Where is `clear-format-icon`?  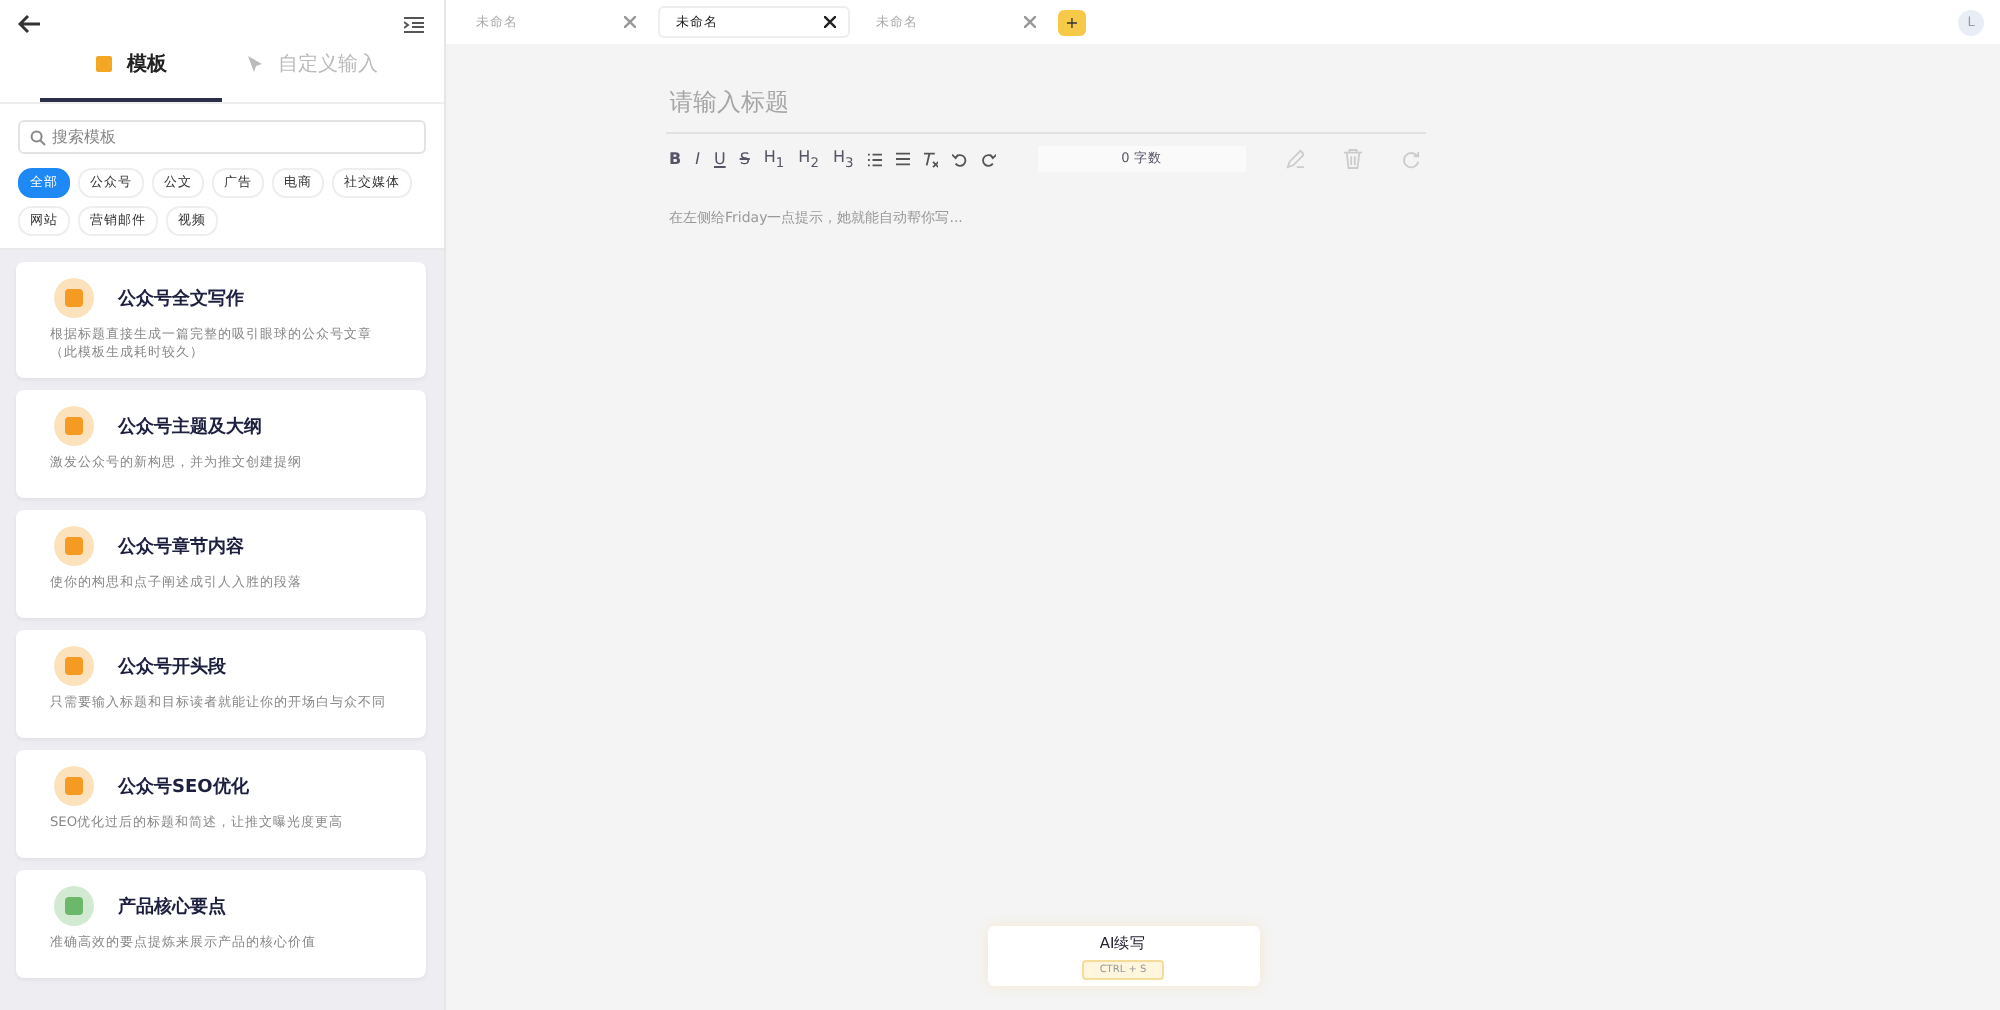 clear-format-icon is located at coordinates (931, 159).